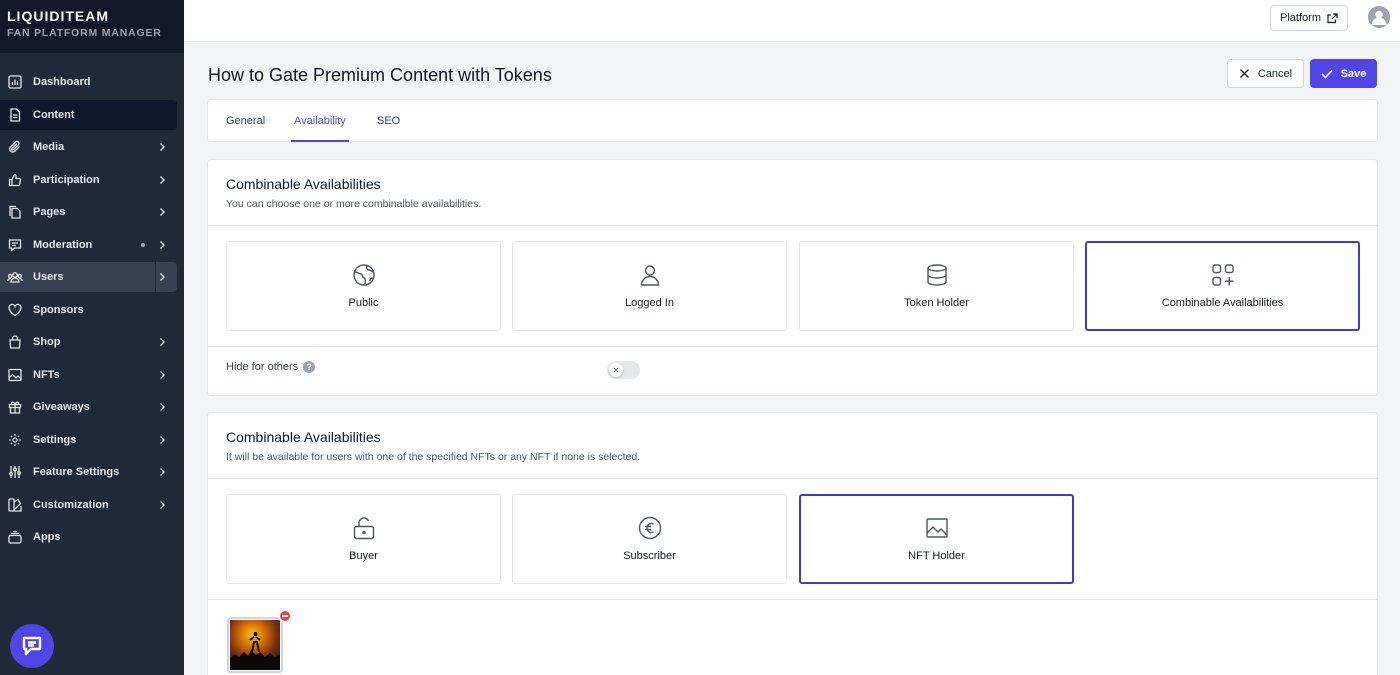 The width and height of the screenshot is (1400, 675). I want to click on help-icon: ?, so click(309, 367).